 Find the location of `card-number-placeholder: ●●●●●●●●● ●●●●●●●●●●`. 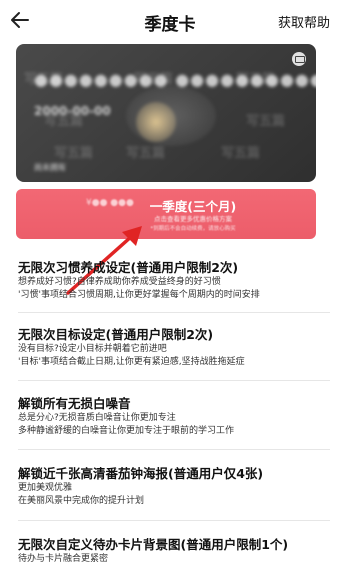

card-number-placeholder: ●●●●●●●●● ●●●●●●●●●● is located at coordinates (175, 79).